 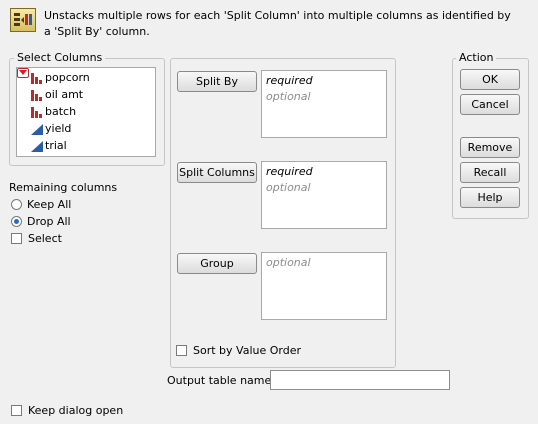 I want to click on split-columns-role-box: required optional, so click(x=324, y=195).